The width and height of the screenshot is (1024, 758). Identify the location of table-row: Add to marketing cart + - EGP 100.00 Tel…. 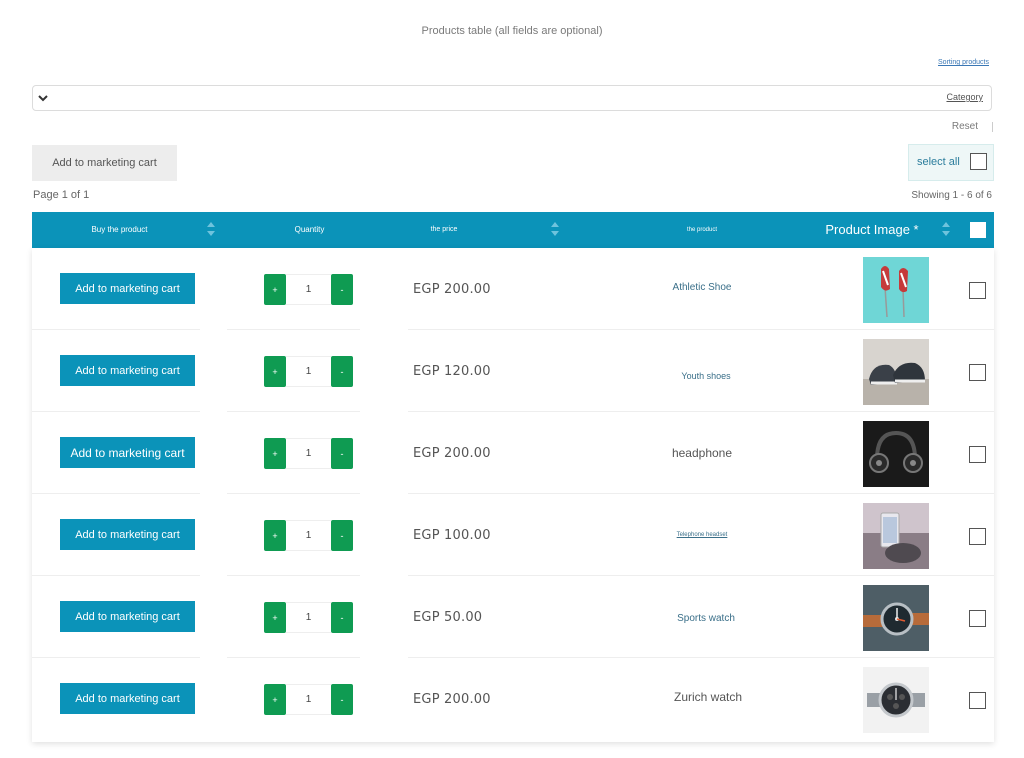
(513, 535).